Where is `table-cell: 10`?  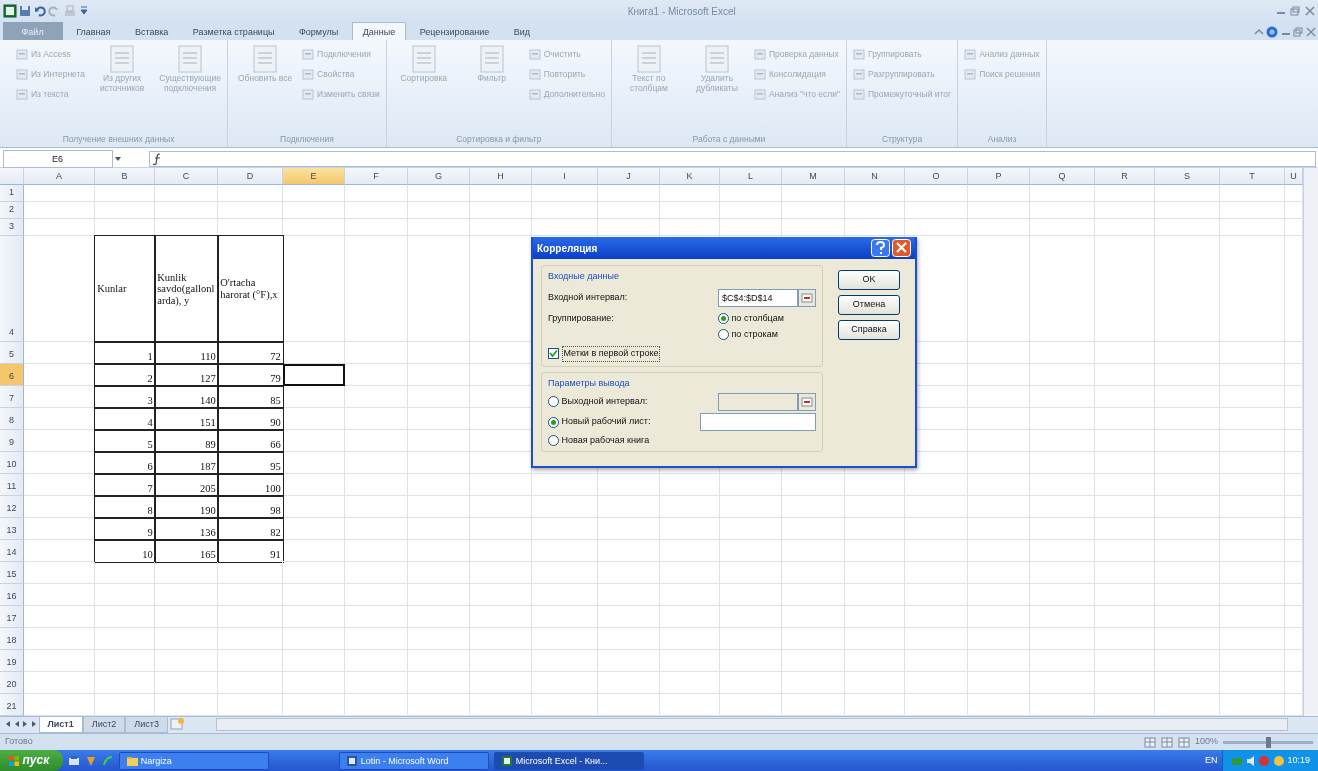
table-cell: 10 is located at coordinates (125, 551).